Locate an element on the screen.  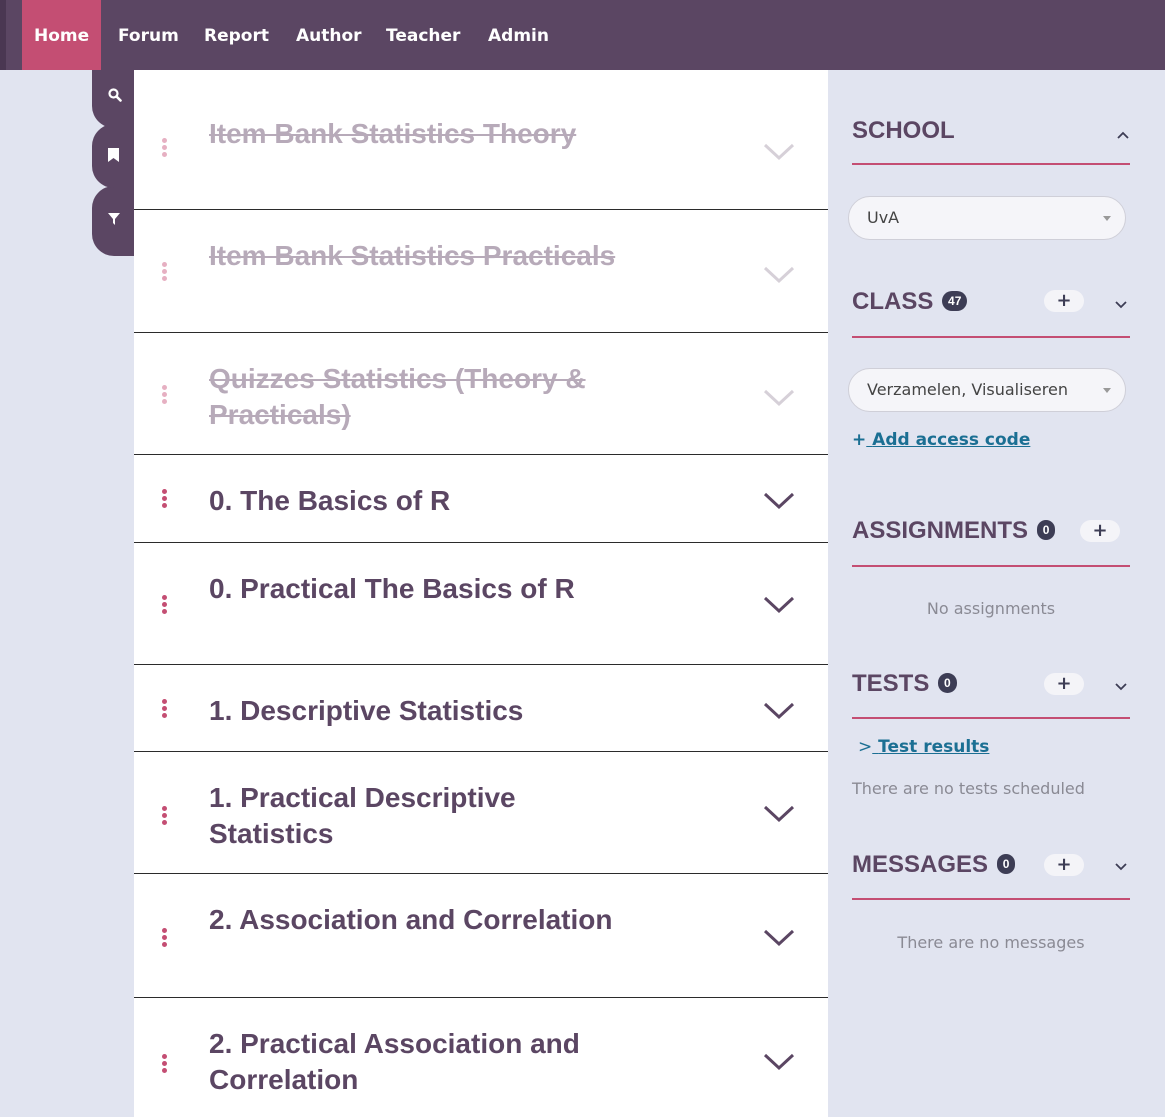
chapter-title: 0. The Basics of R is located at coordinates (330, 500).